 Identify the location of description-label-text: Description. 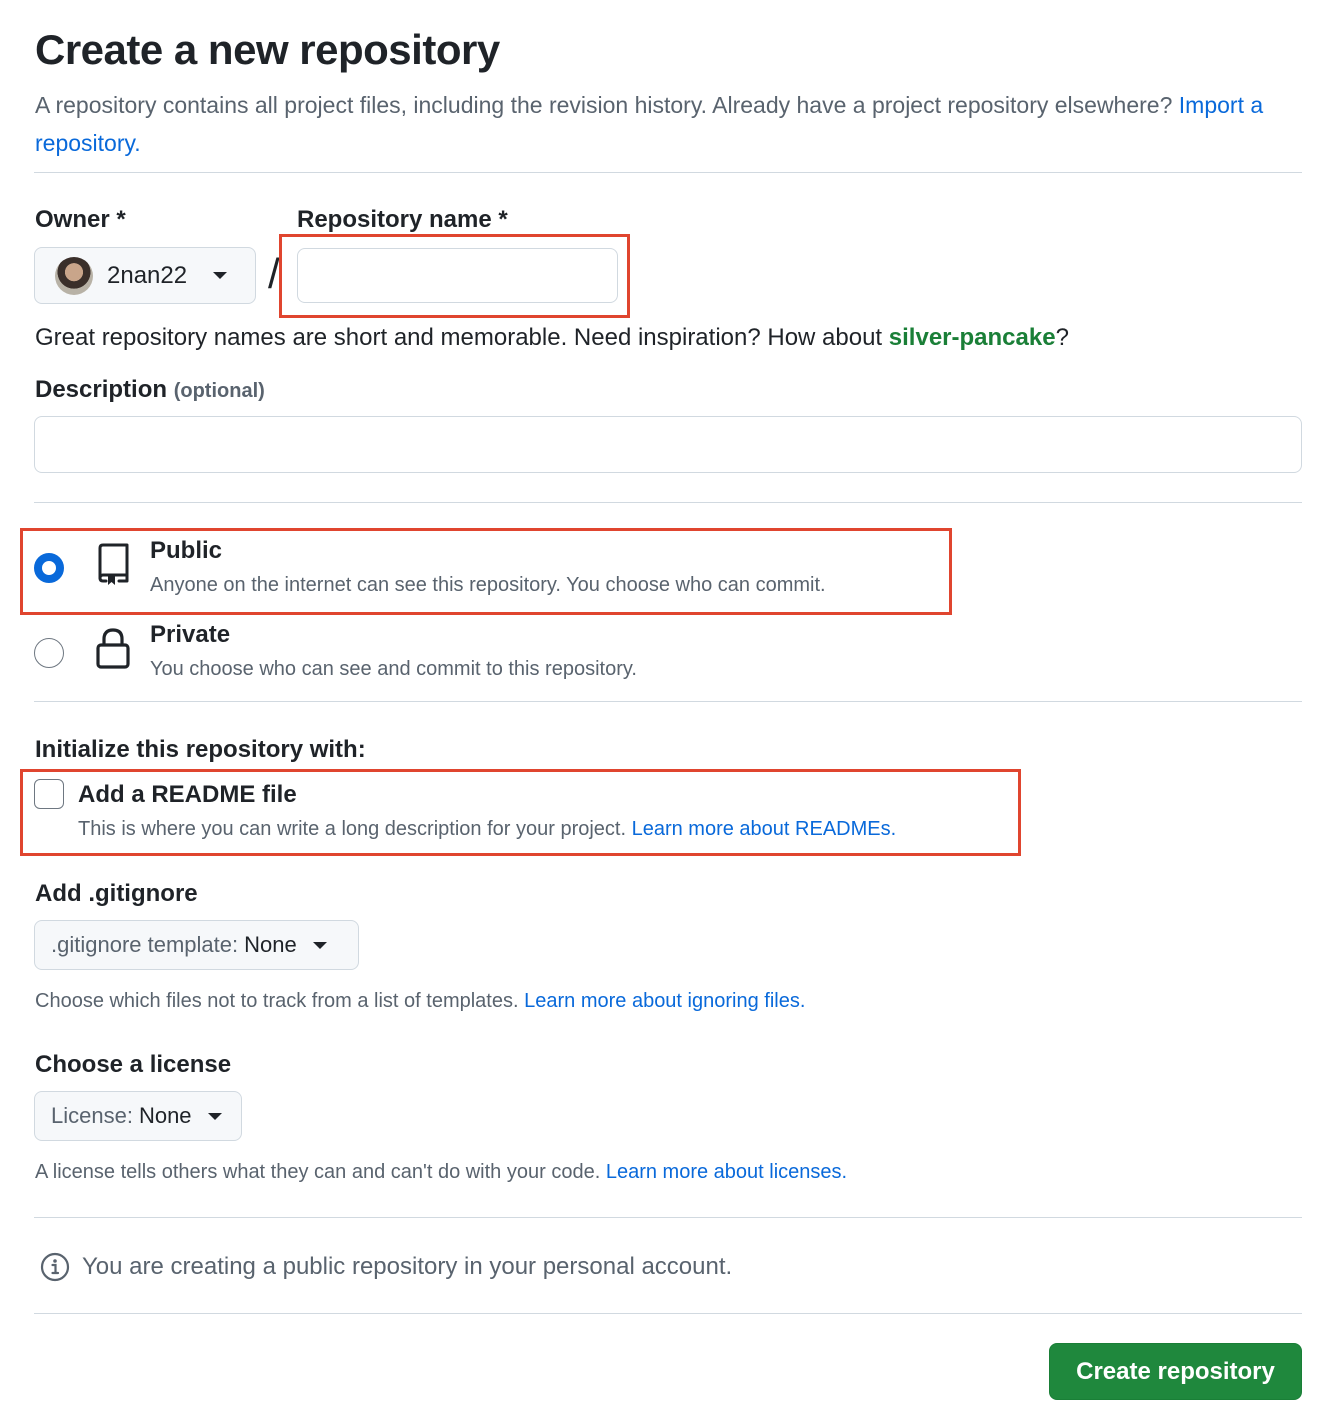
(101, 389).